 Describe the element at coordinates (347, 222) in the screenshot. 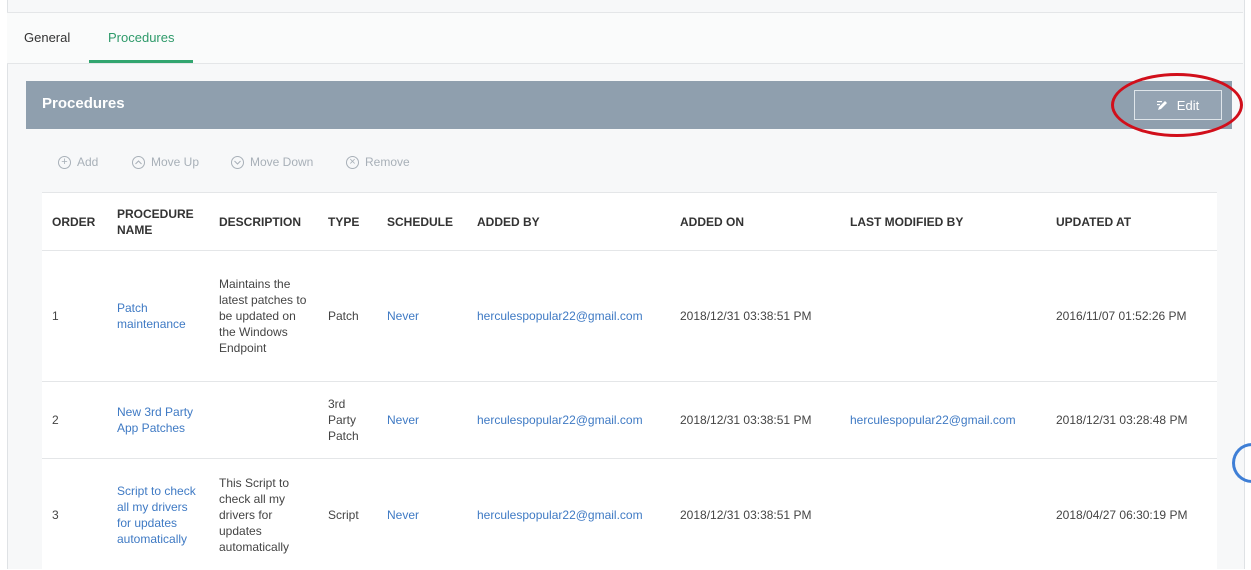

I see `col-header-type: TYPE` at that location.